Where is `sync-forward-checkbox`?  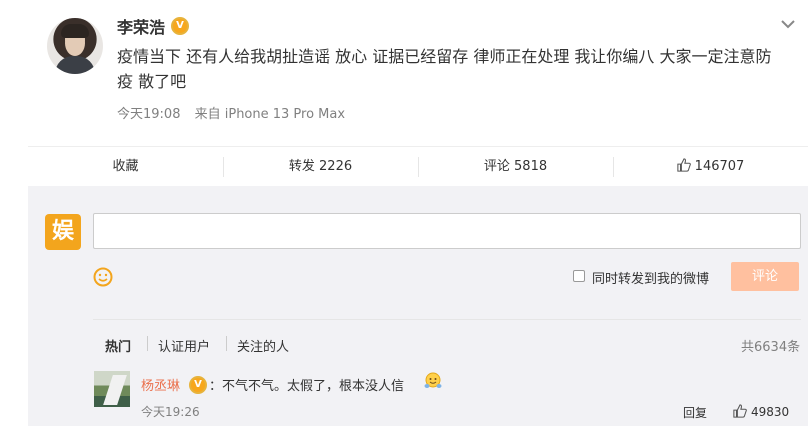
sync-forward-checkbox is located at coordinates (579, 276).